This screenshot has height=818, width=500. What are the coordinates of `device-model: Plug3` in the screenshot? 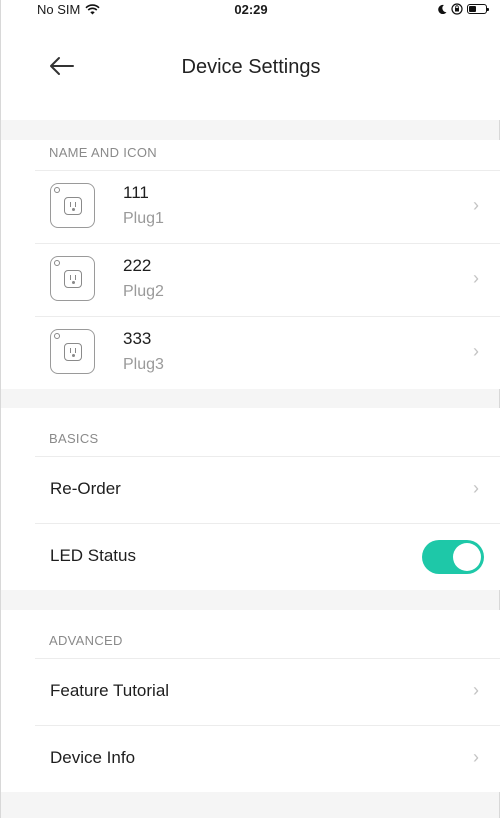 It's located at (143, 364).